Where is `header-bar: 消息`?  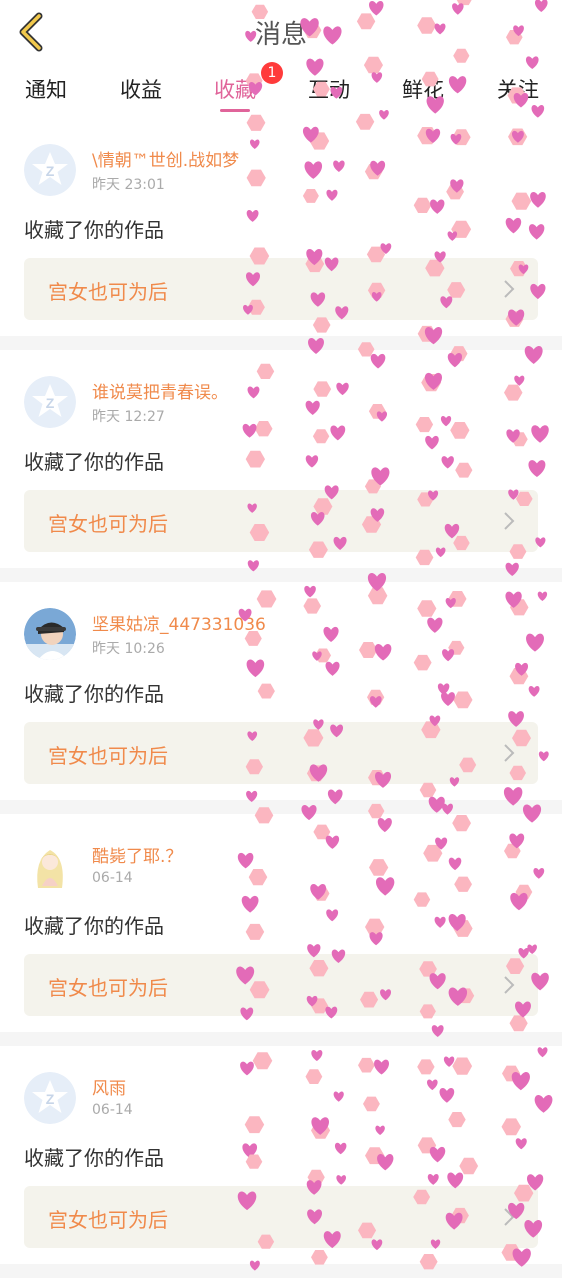 header-bar: 消息 is located at coordinates (281, 33).